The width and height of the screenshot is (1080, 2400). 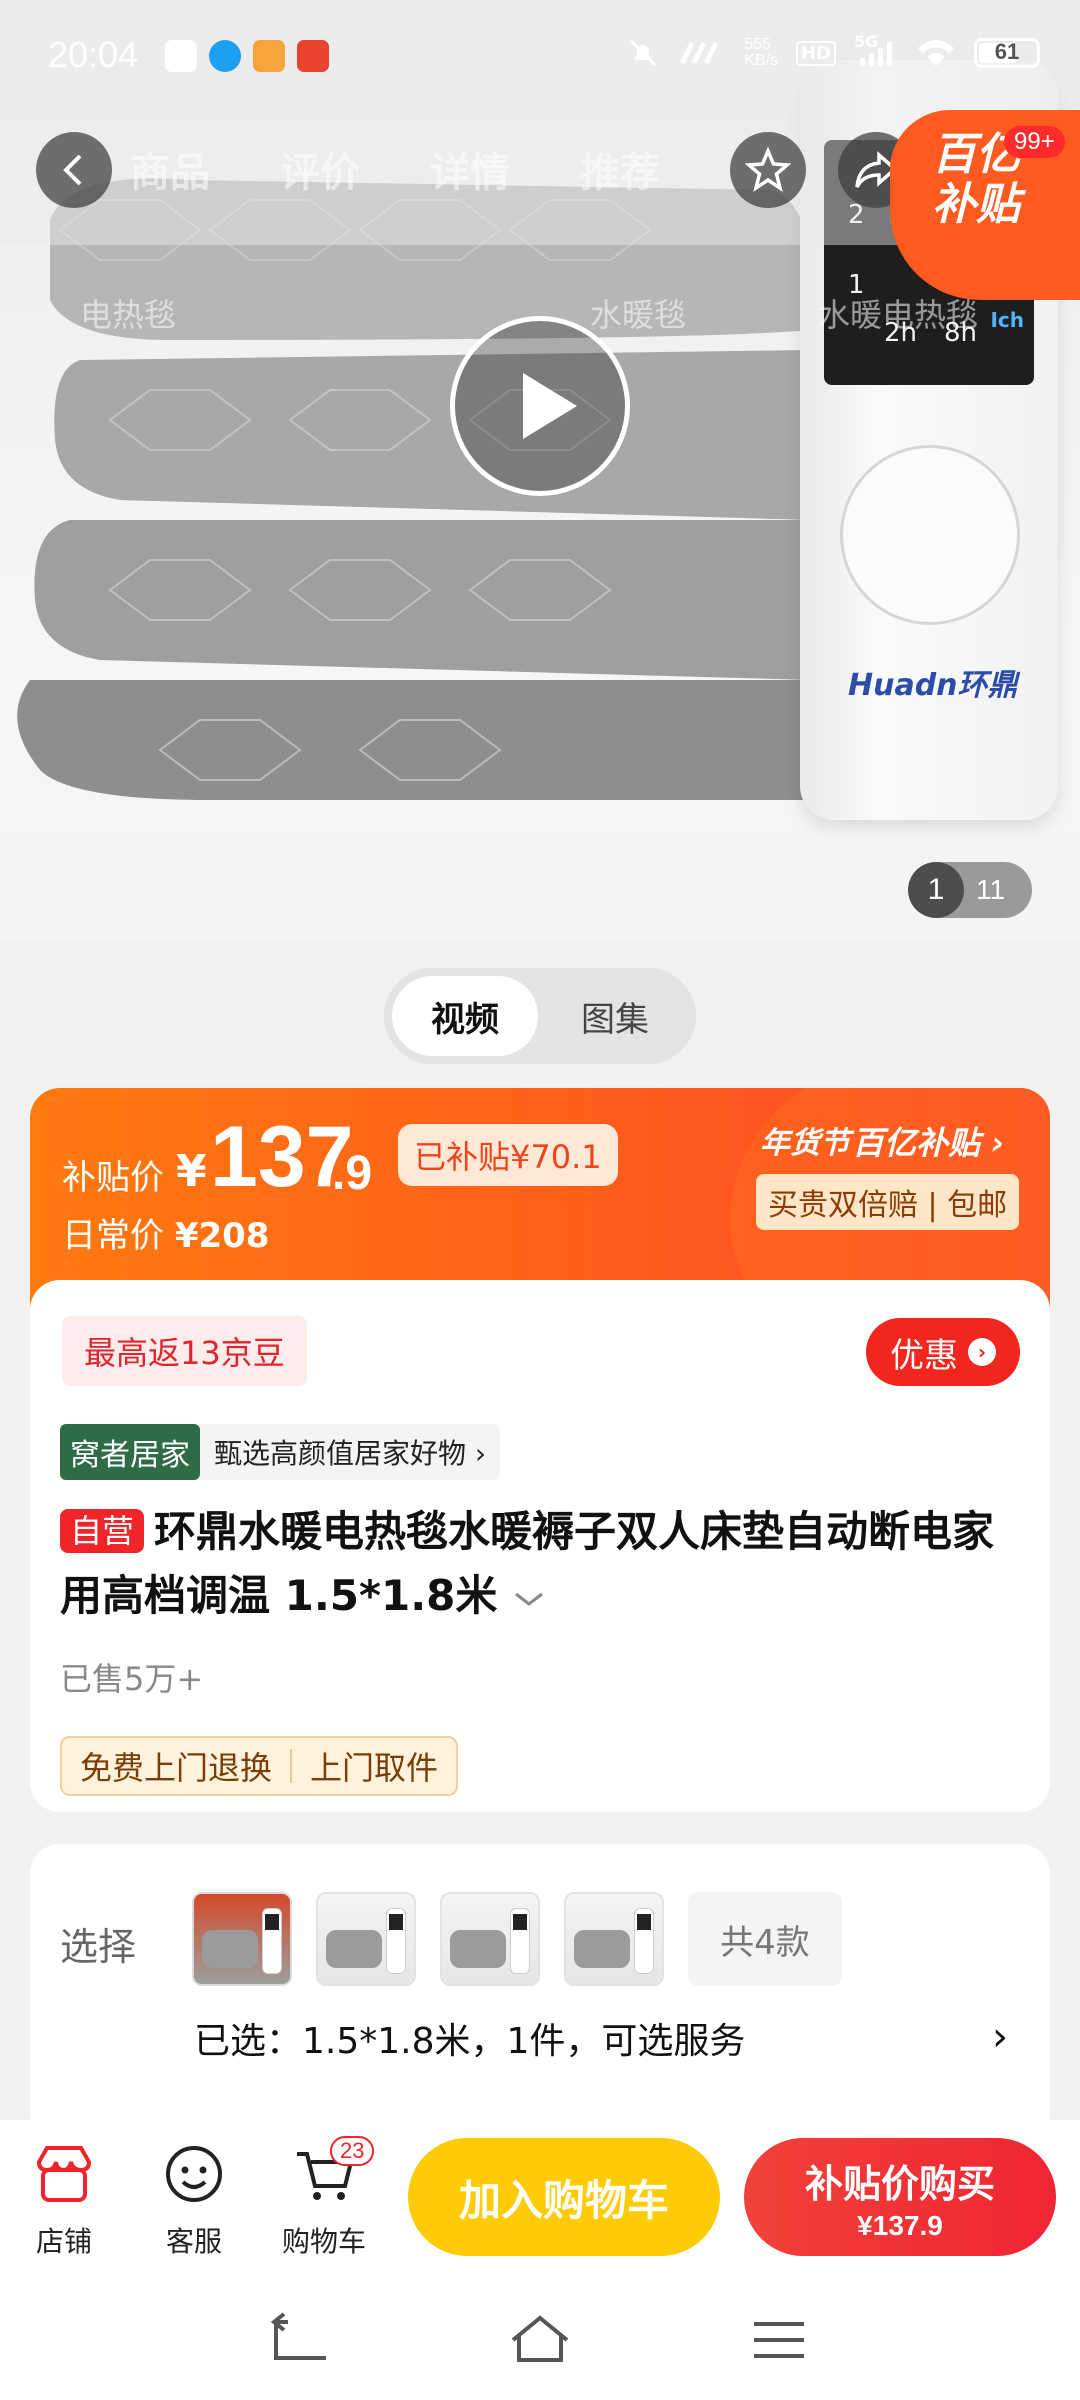 I want to click on search-hint-3: 水暖电热毯, so click(x=898, y=313).